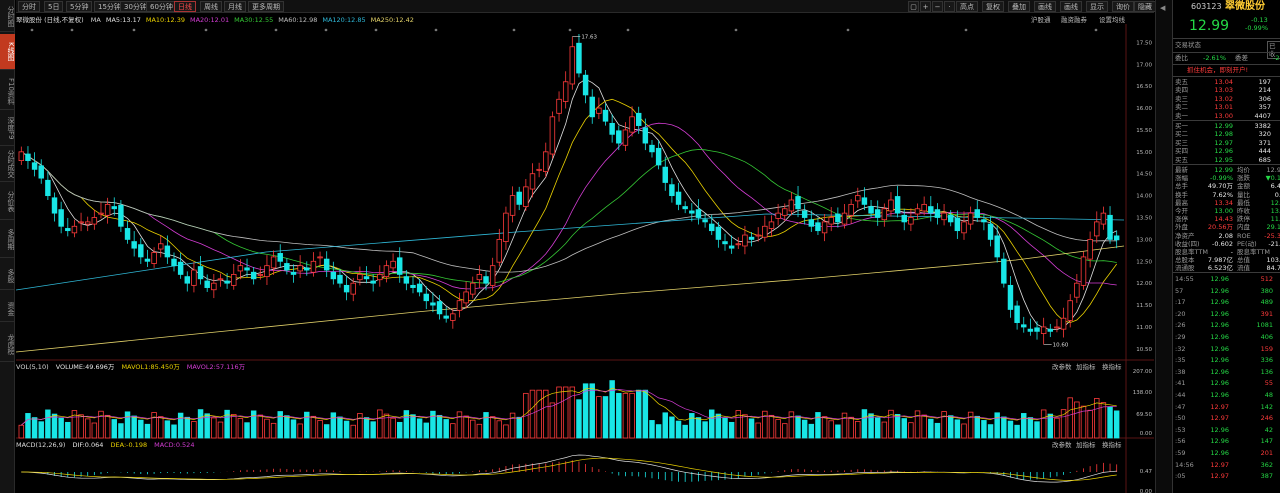 The width and height of the screenshot is (1280, 493). Describe the element at coordinates (1071, 6) in the screenshot. I see `draw-line-button: 画线` at that location.